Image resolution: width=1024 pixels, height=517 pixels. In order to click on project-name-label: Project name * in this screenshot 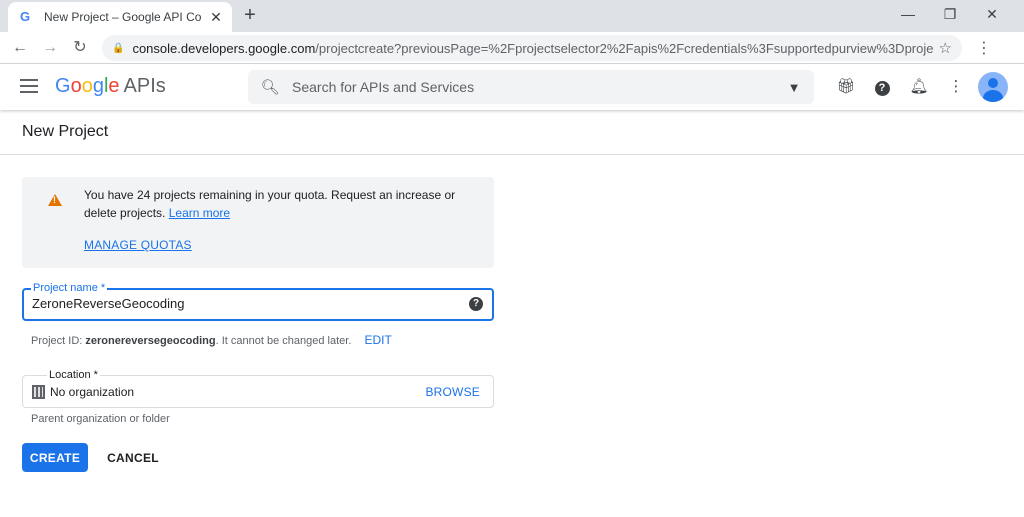, I will do `click(69, 288)`.